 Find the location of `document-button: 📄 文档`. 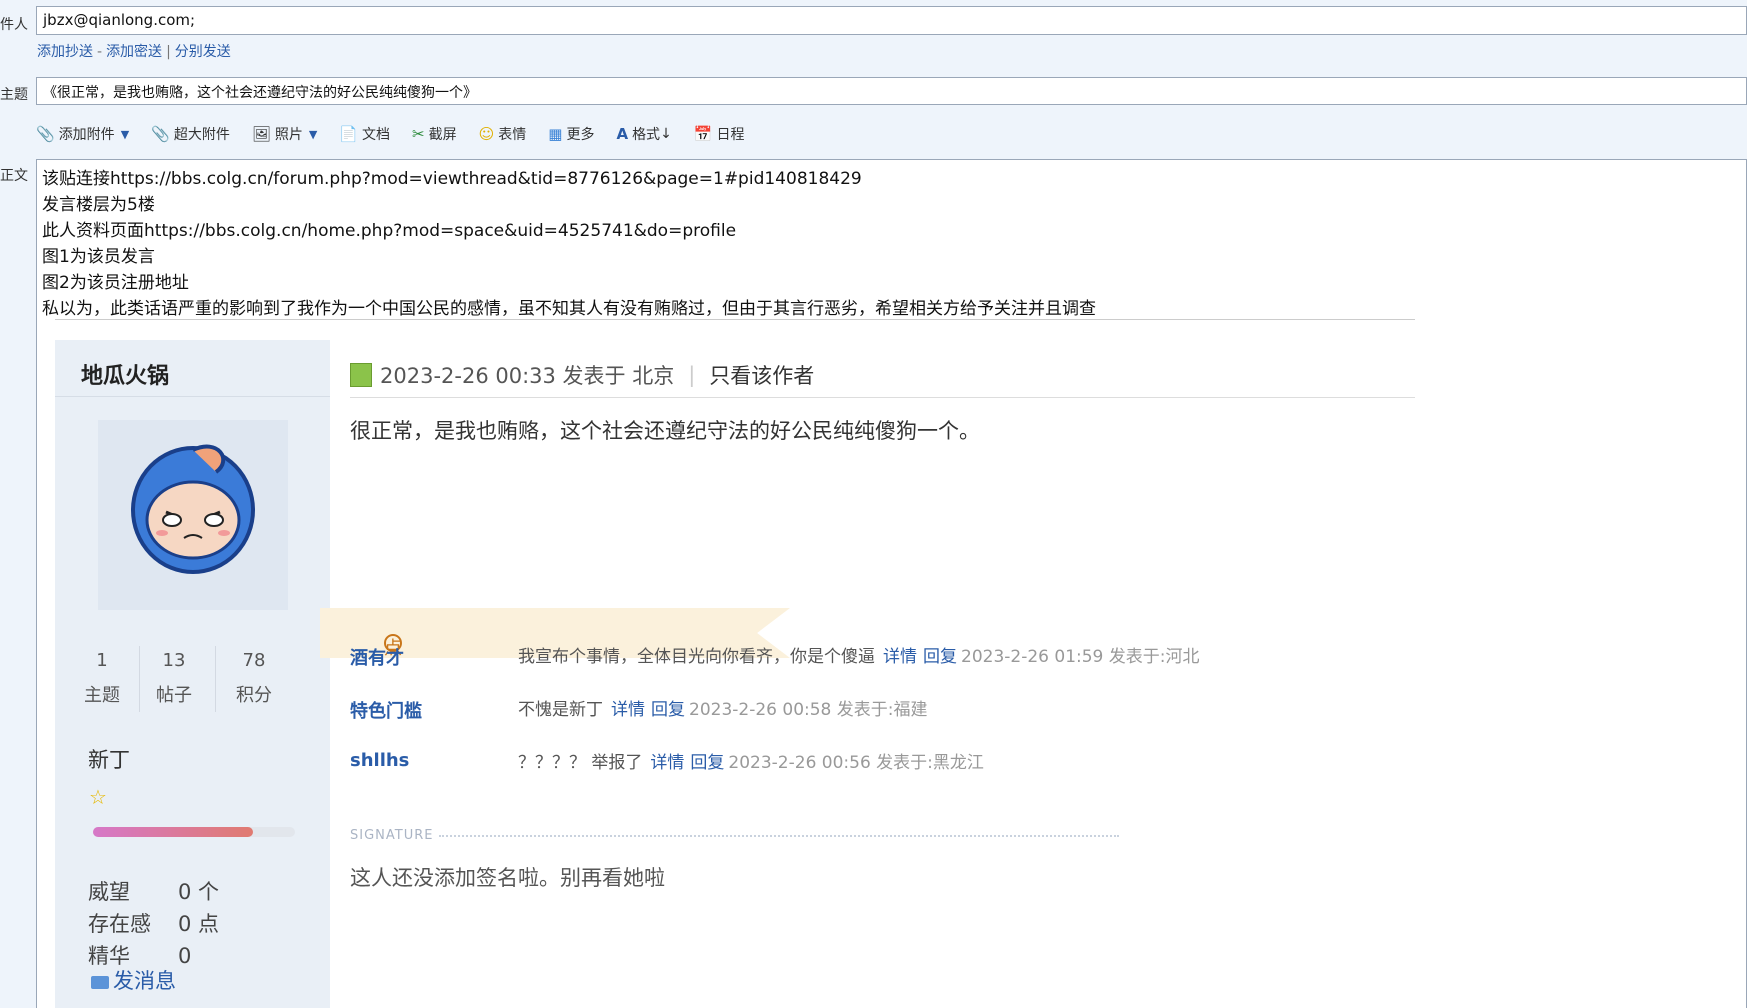

document-button: 📄 文档 is located at coordinates (364, 134).